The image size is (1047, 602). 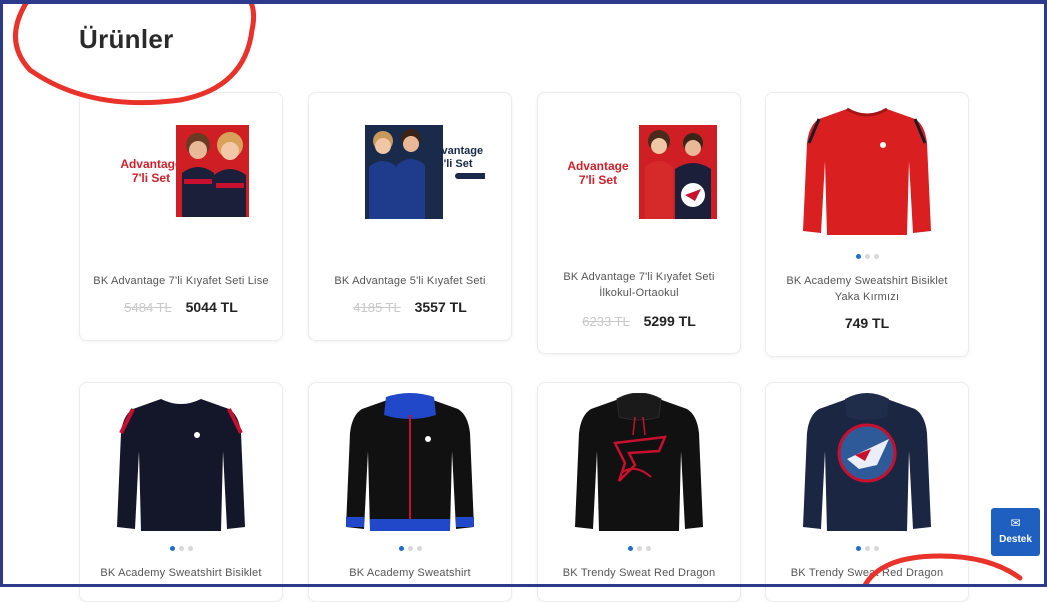 I want to click on price: 5299 TL, so click(x=669, y=321).